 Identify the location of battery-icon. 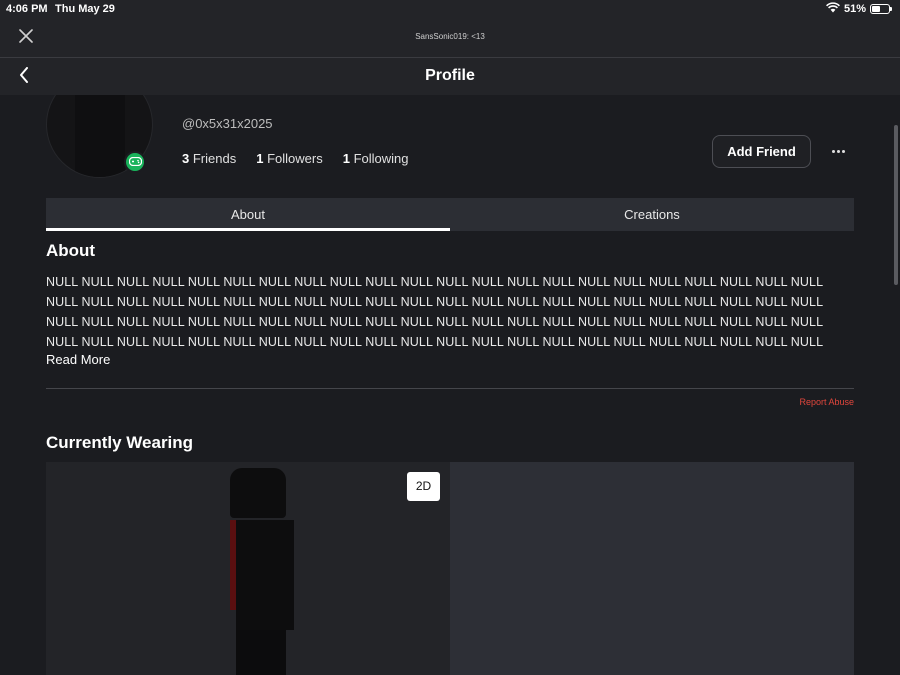
(881, 9).